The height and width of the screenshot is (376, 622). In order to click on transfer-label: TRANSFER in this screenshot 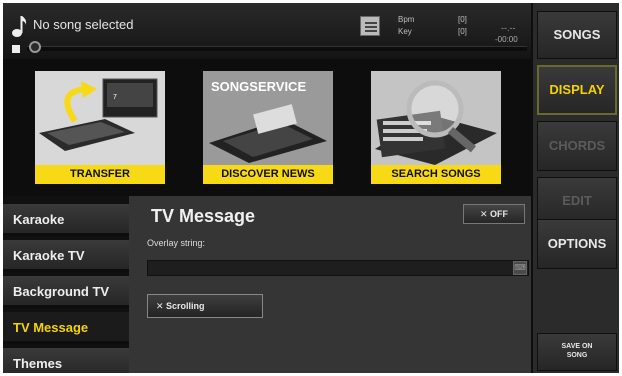, I will do `click(100, 174)`.